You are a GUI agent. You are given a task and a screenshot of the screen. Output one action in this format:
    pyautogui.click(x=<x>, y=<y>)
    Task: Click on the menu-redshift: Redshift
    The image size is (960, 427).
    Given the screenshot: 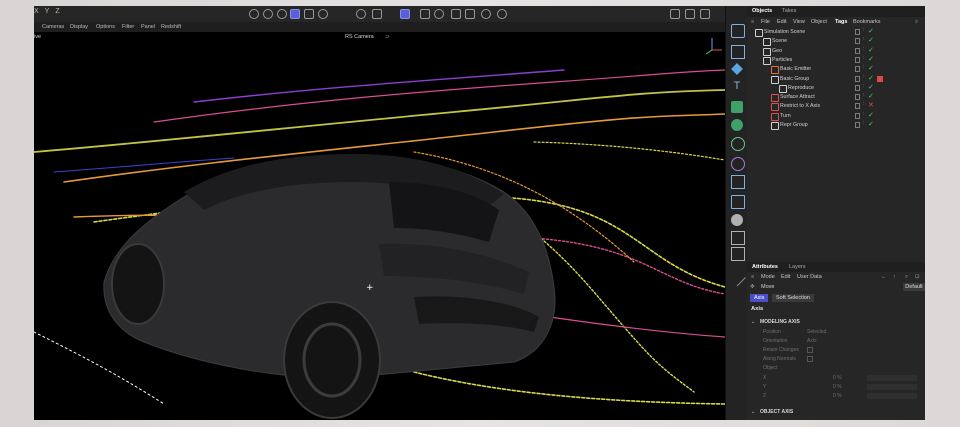 What is the action you would take?
    pyautogui.click(x=171, y=27)
    